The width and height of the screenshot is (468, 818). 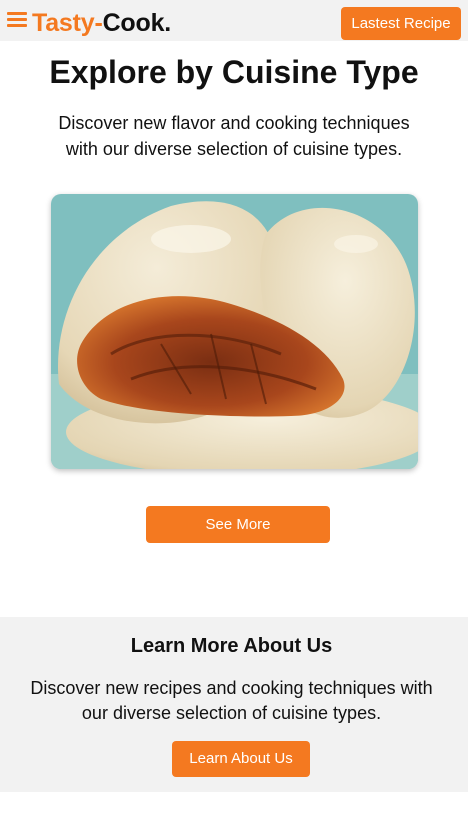 What do you see at coordinates (238, 524) in the screenshot?
I see `see-more-button: See More` at bounding box center [238, 524].